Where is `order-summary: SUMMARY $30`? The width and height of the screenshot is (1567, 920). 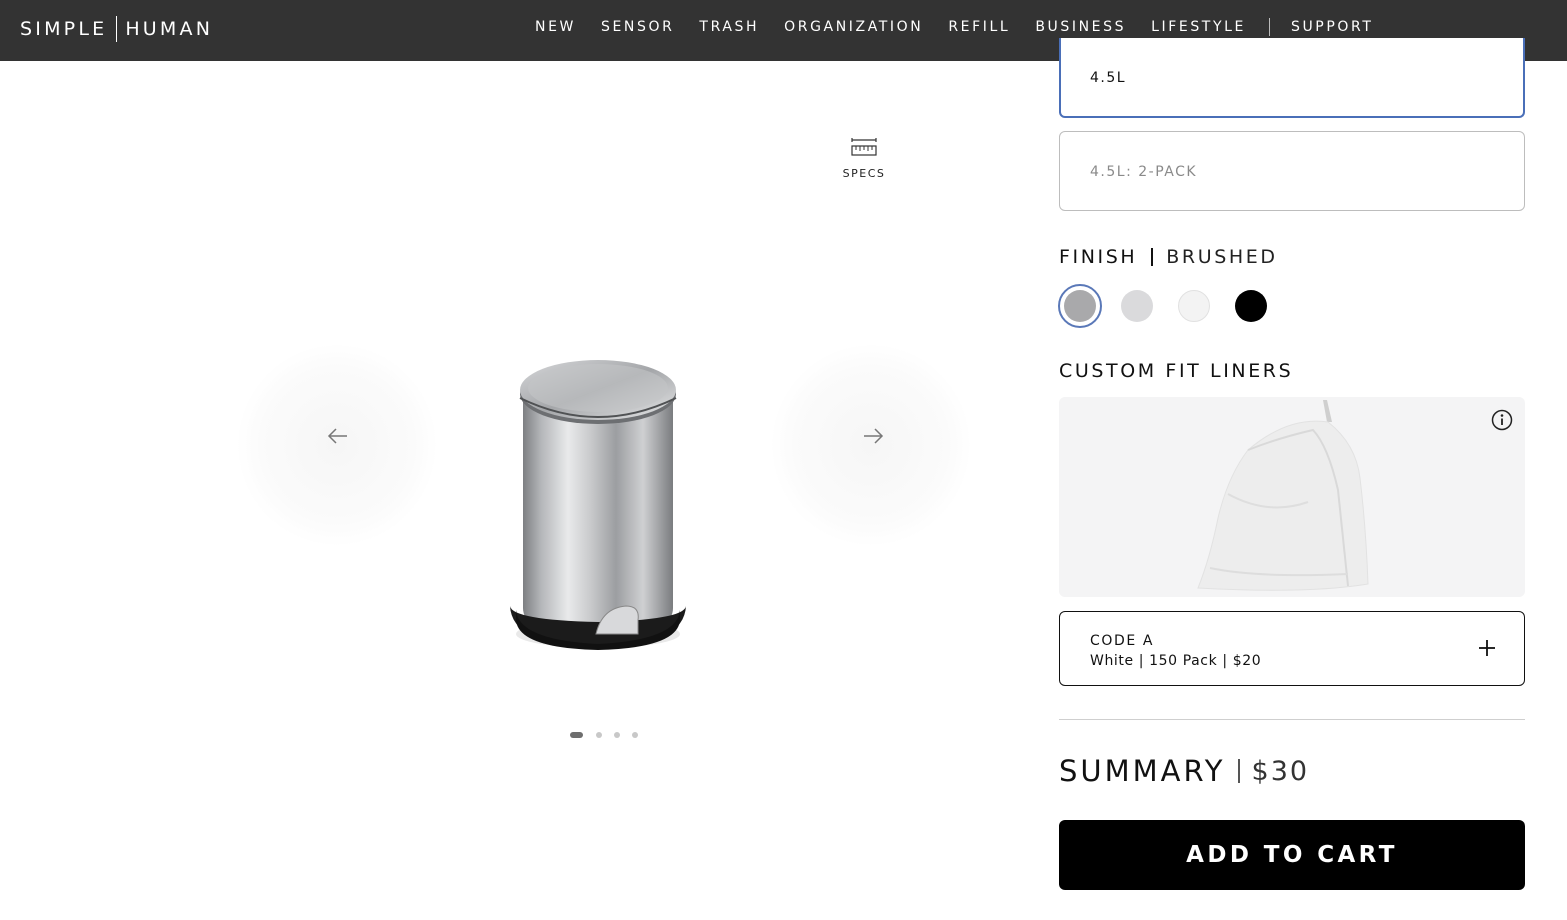 order-summary: SUMMARY $30 is located at coordinates (1184, 771).